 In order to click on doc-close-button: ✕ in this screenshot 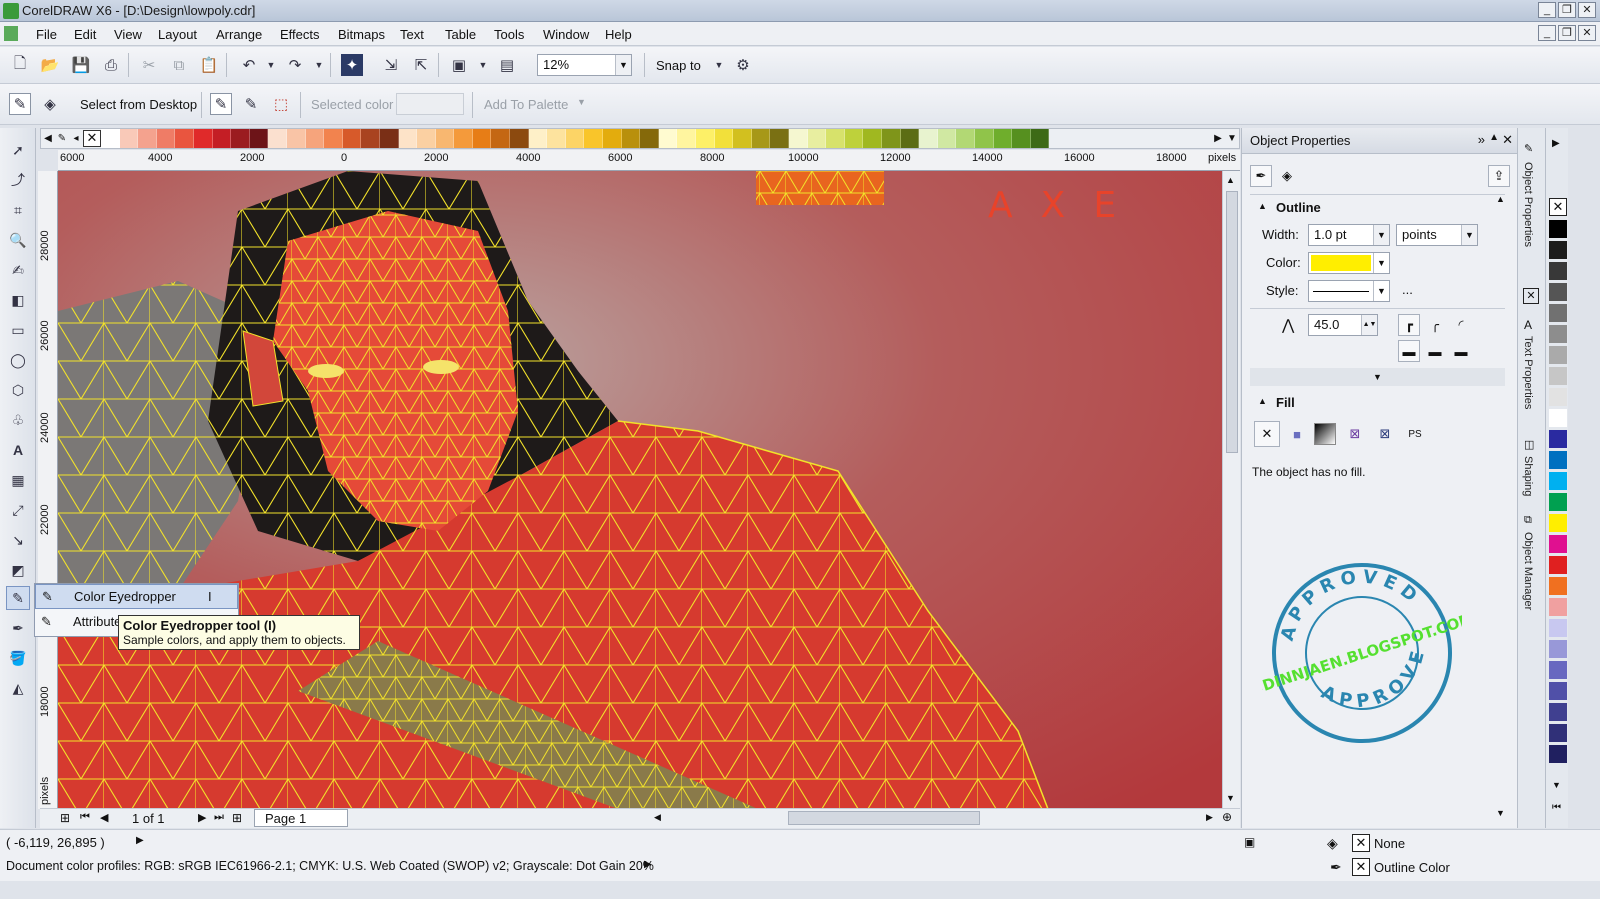, I will do `click(1587, 33)`.